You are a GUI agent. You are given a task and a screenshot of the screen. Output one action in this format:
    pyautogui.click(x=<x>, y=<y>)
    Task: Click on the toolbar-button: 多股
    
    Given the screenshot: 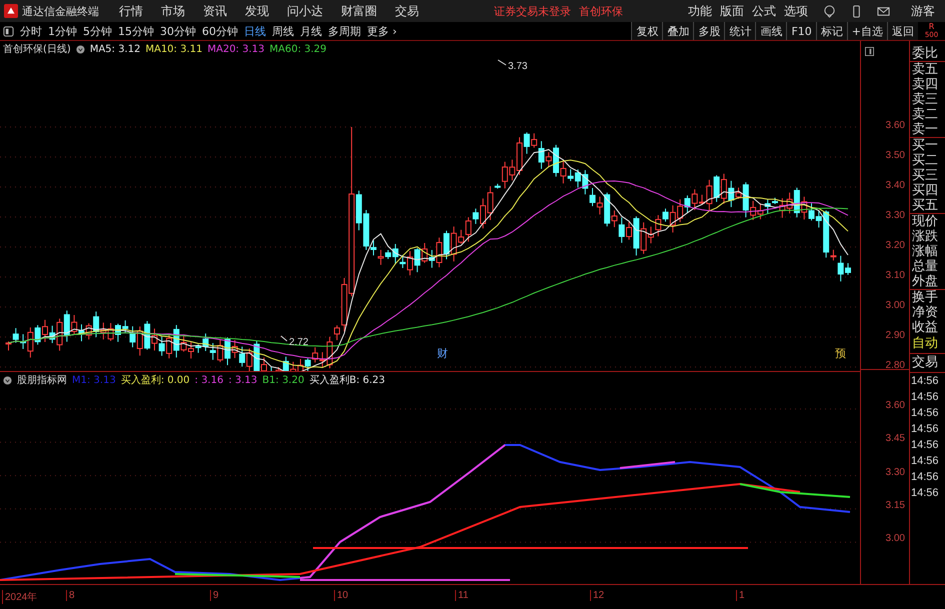 What is the action you would take?
    pyautogui.click(x=708, y=31)
    